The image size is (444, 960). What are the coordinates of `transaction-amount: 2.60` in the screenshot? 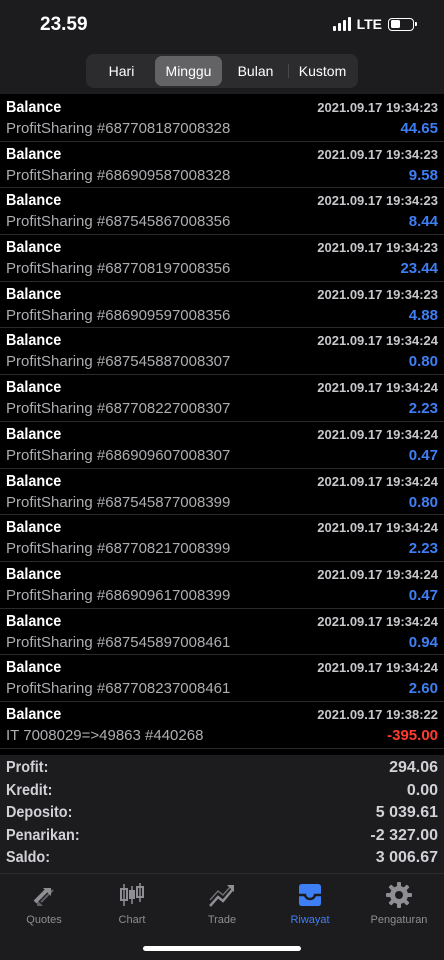 It's located at (423, 689).